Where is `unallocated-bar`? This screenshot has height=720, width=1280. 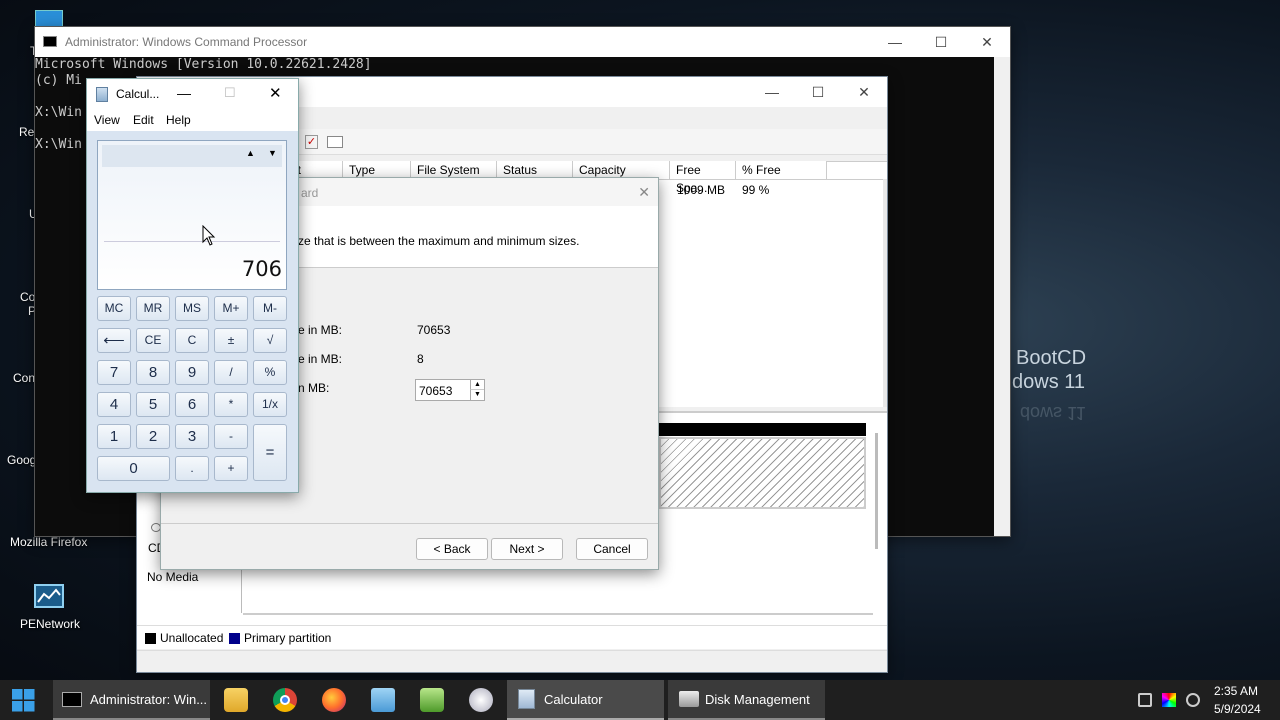
unallocated-bar is located at coordinates (762, 429).